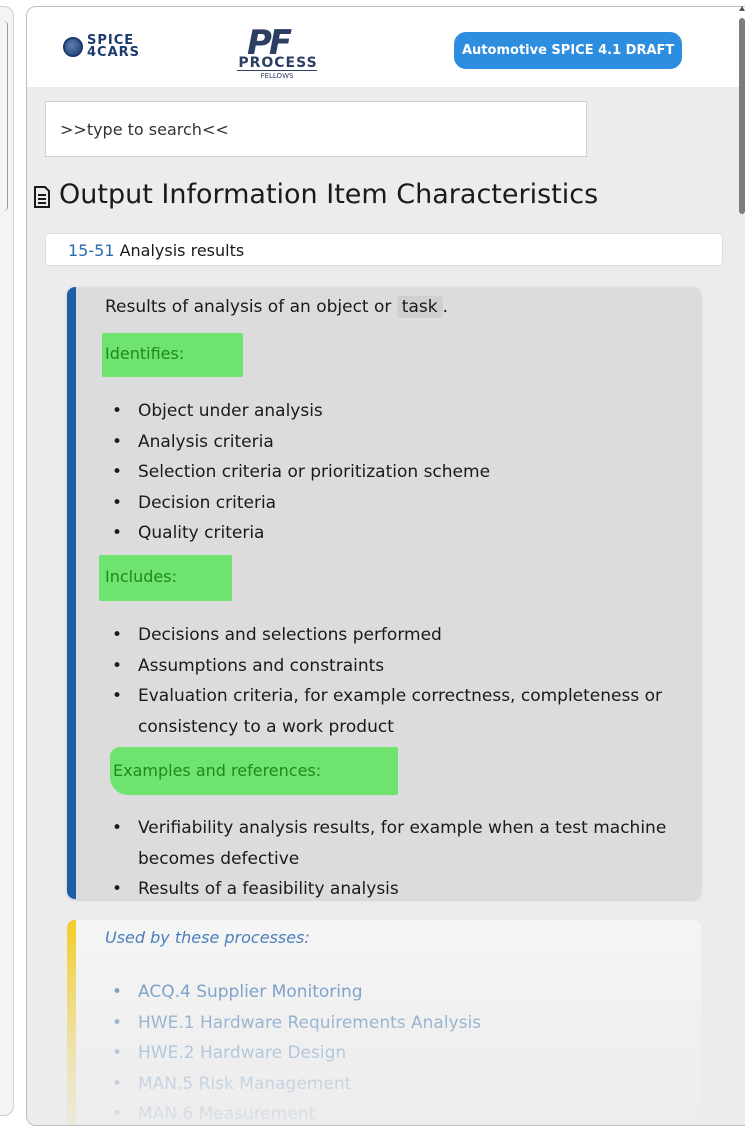 The height and width of the screenshot is (1126, 745). I want to click on list-item: Decision criteria, so click(297, 503).